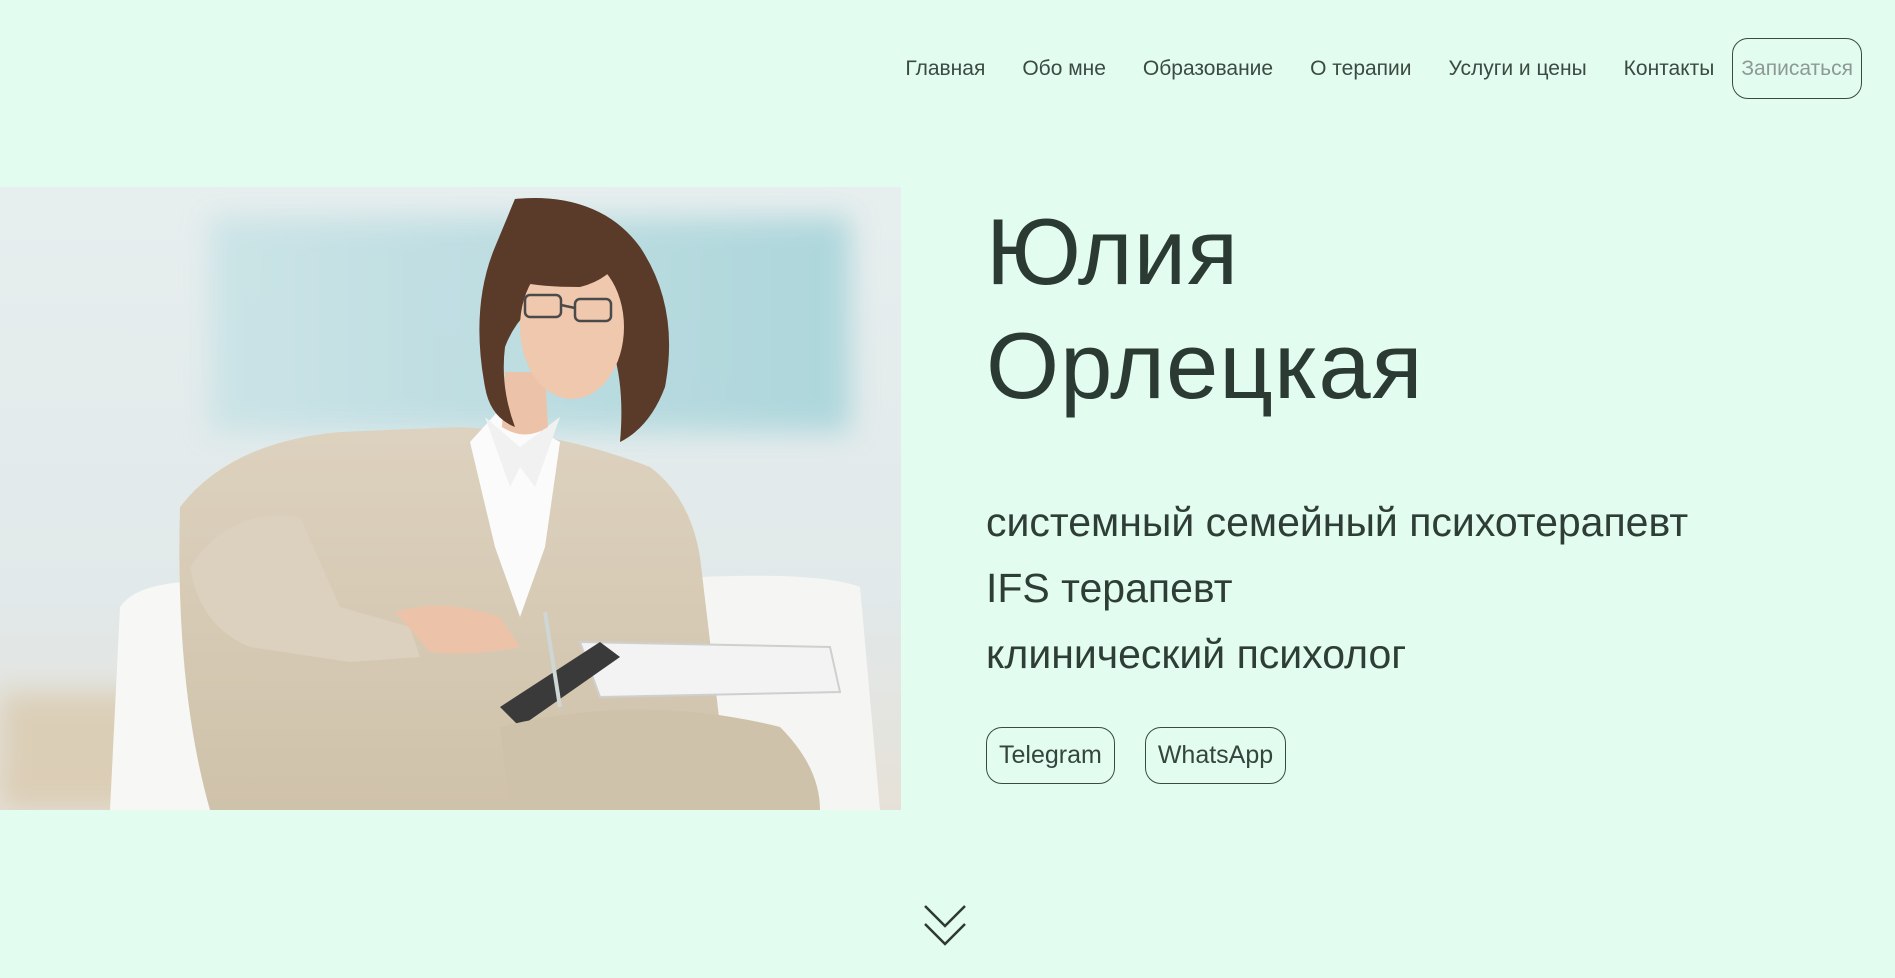 Image resolution: width=1895 pixels, height=978 pixels. Describe the element at coordinates (1205, 365) in the screenshot. I see `last-name: Орлецкая` at that location.